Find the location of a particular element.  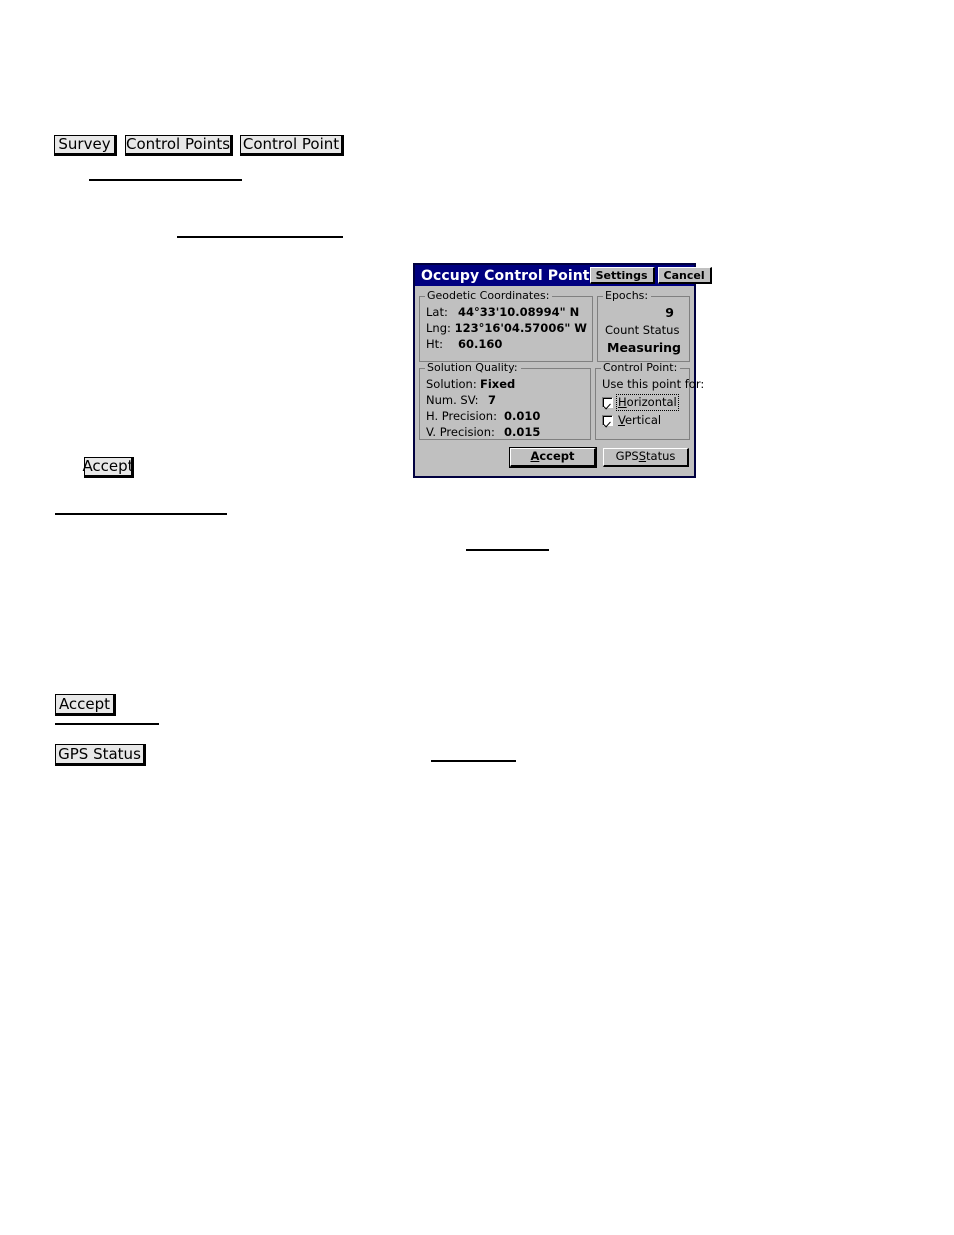

h-precision-value: 0.010 is located at coordinates (522, 416).